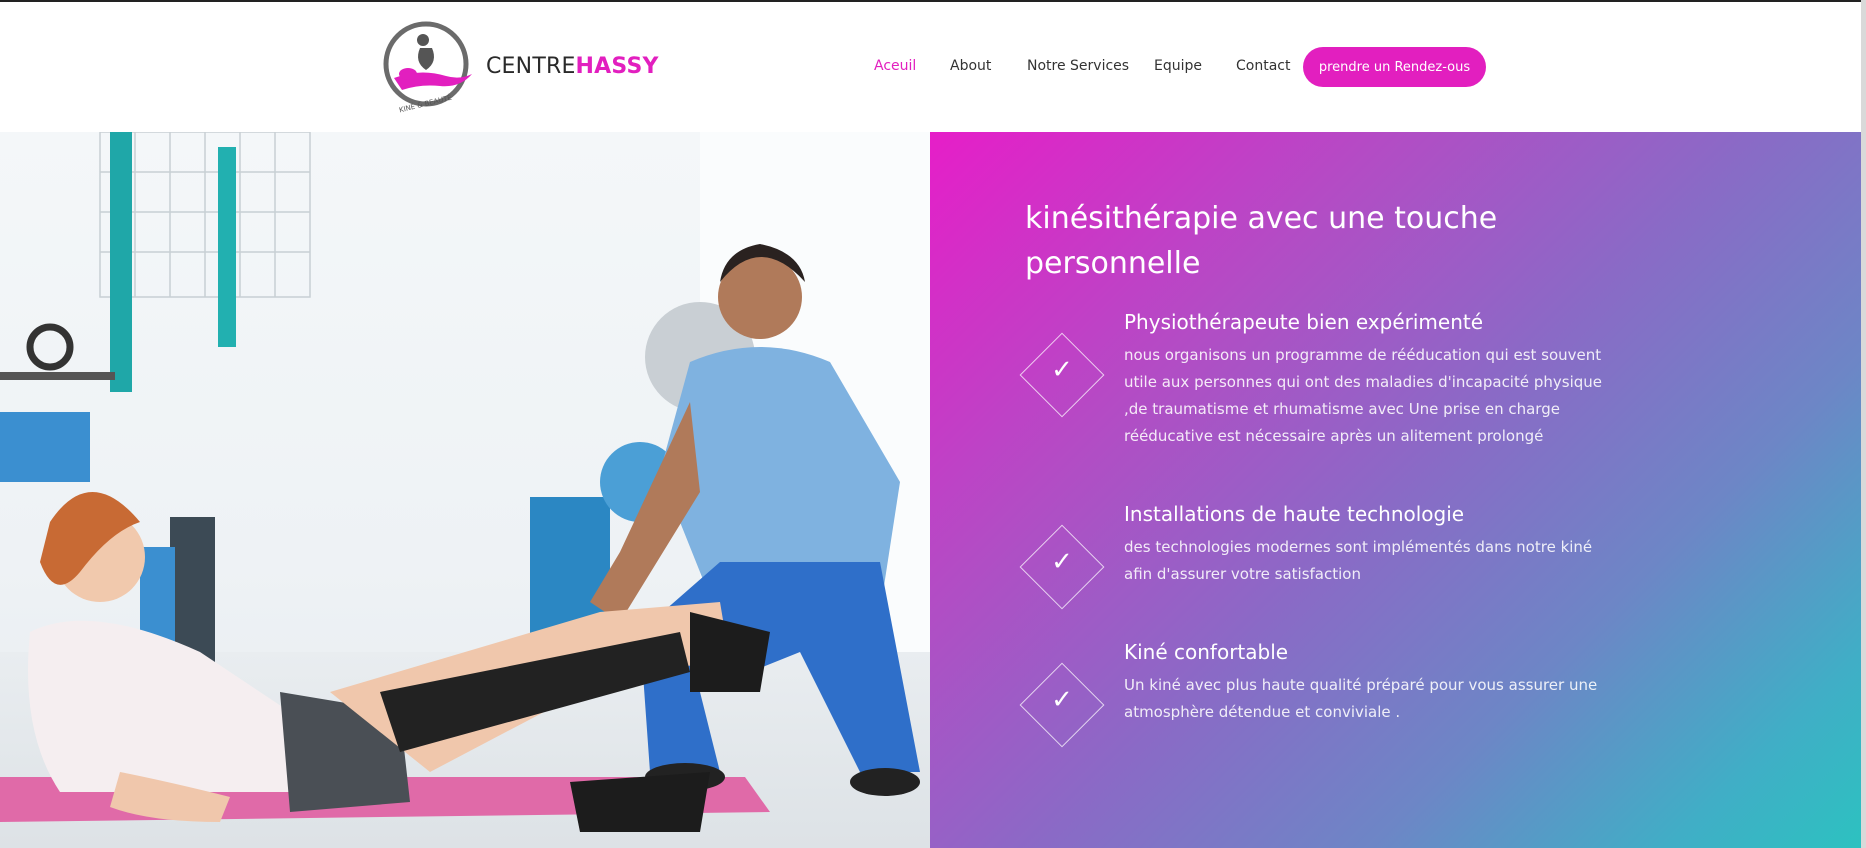  Describe the element at coordinates (1178, 66) in the screenshot. I see `nav-item-equipe: Equipe` at that location.